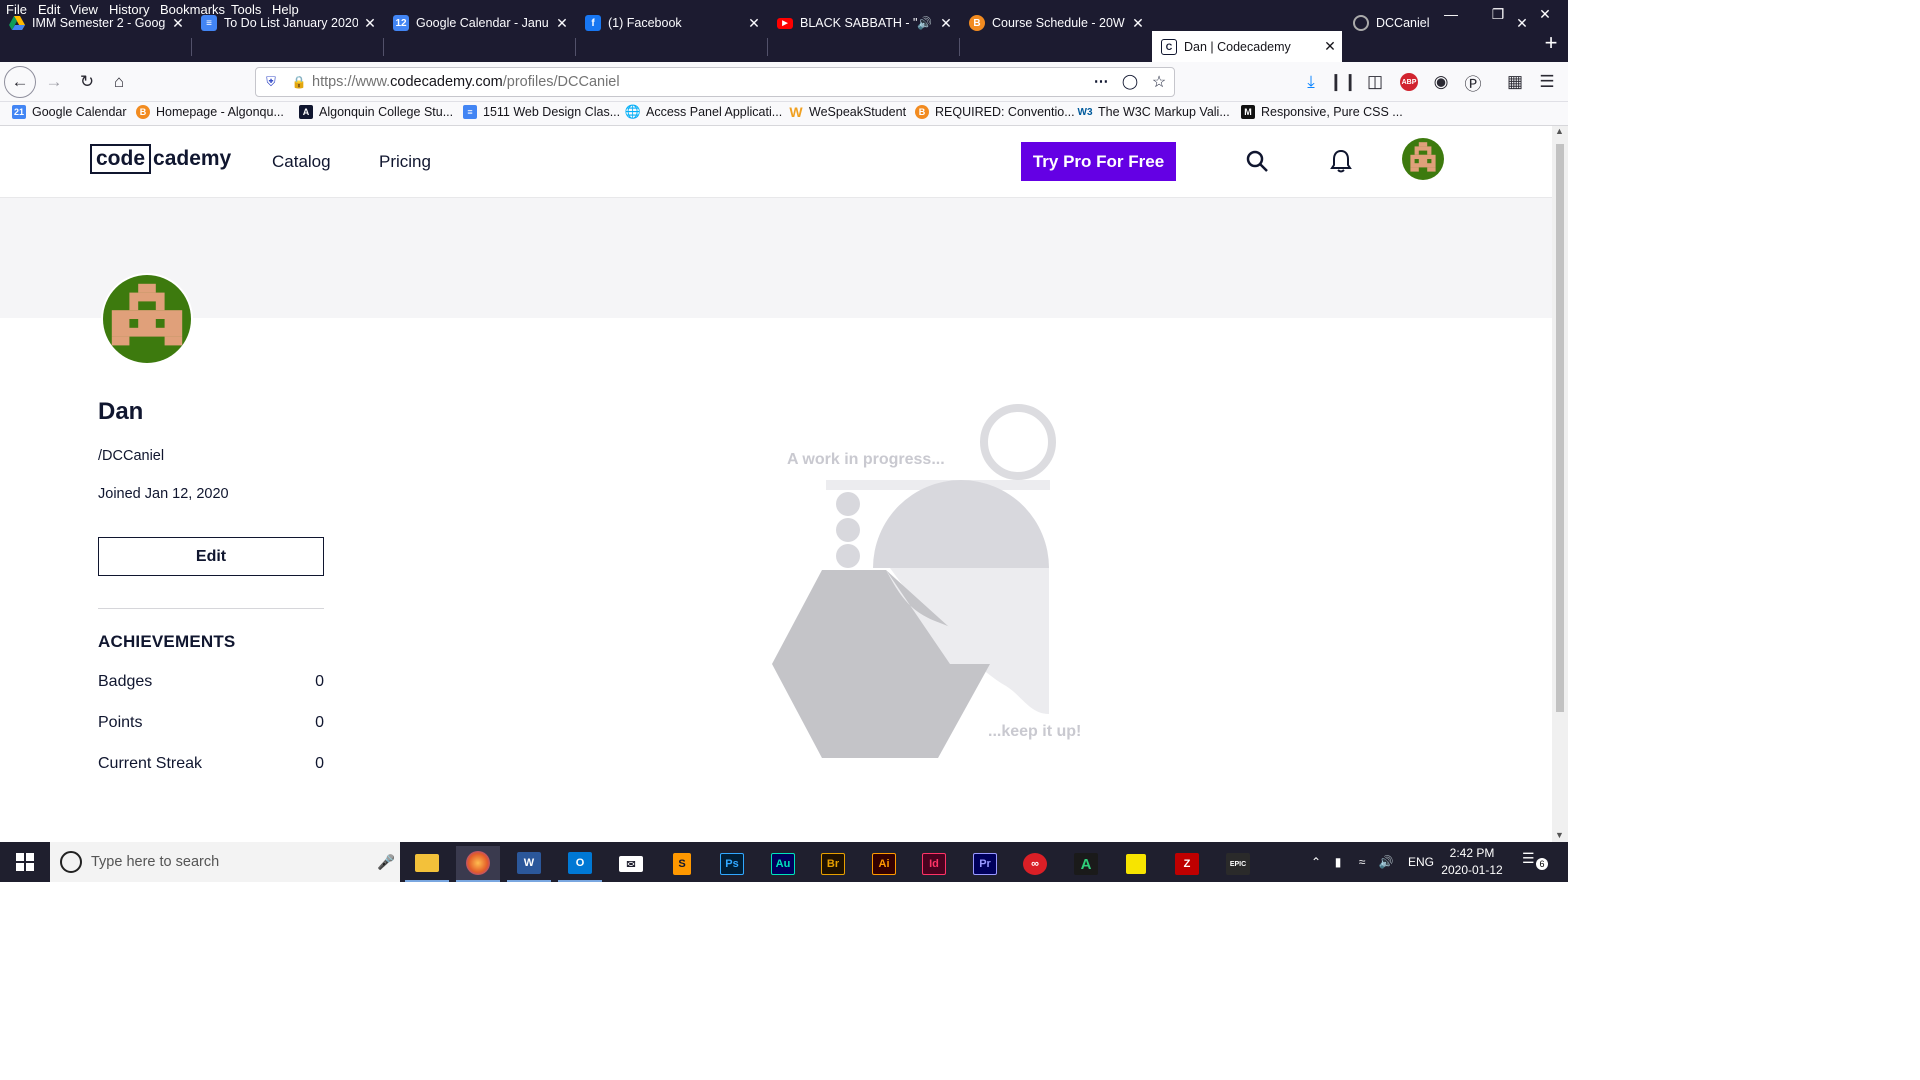 This screenshot has height=1080, width=1920. What do you see at coordinates (478, 864) in the screenshot?
I see `firefox-icon` at bounding box center [478, 864].